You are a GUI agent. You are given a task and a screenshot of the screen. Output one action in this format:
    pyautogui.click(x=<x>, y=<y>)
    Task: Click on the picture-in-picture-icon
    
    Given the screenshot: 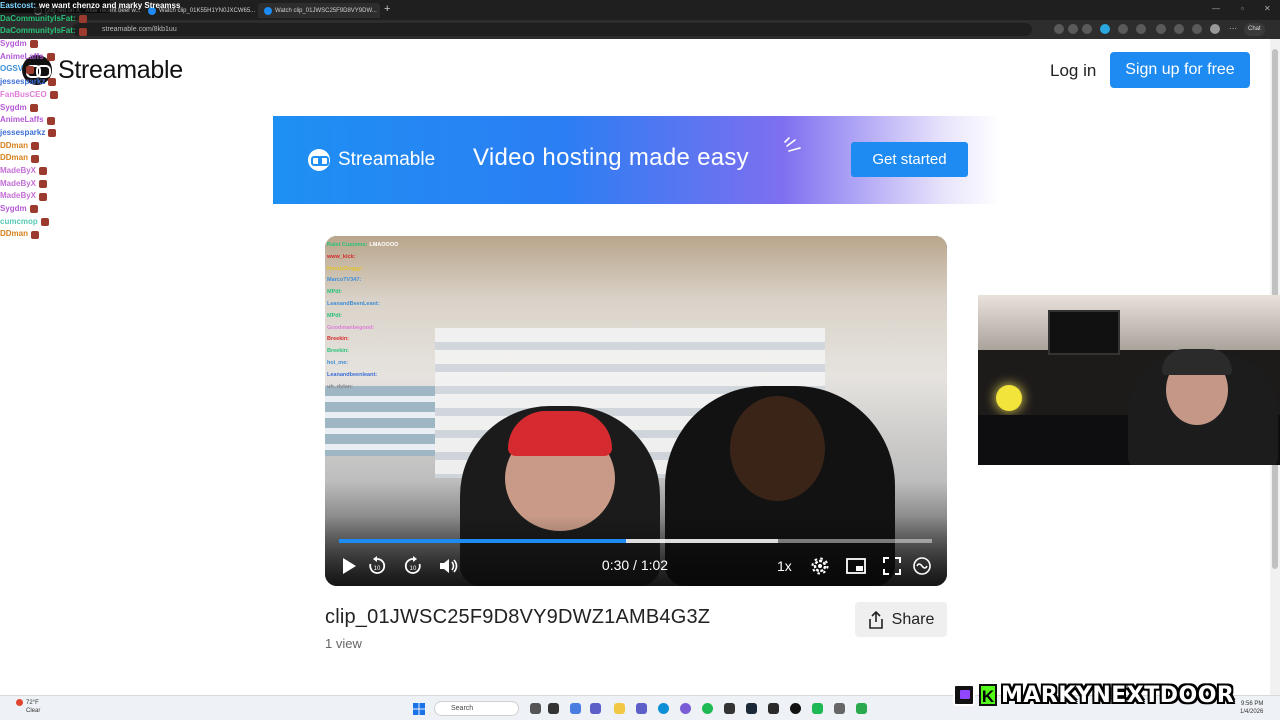 What is the action you would take?
    pyautogui.click(x=856, y=566)
    